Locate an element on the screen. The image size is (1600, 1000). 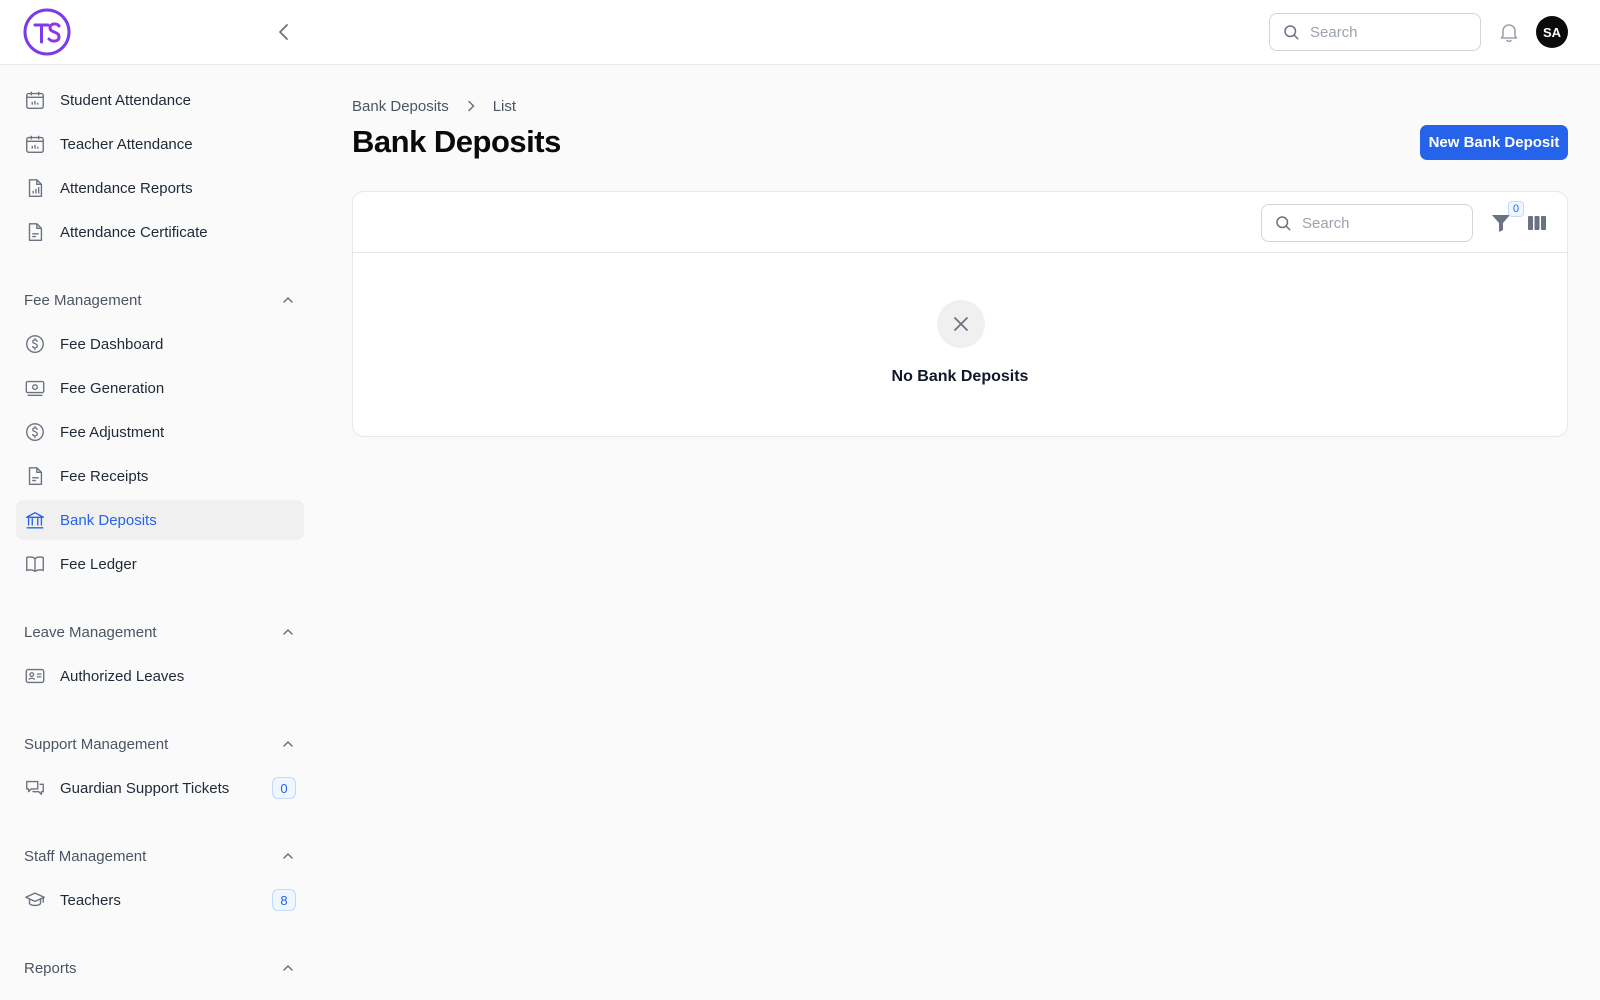
sidebar-item-label: Fee Adjustment is located at coordinates (112, 432).